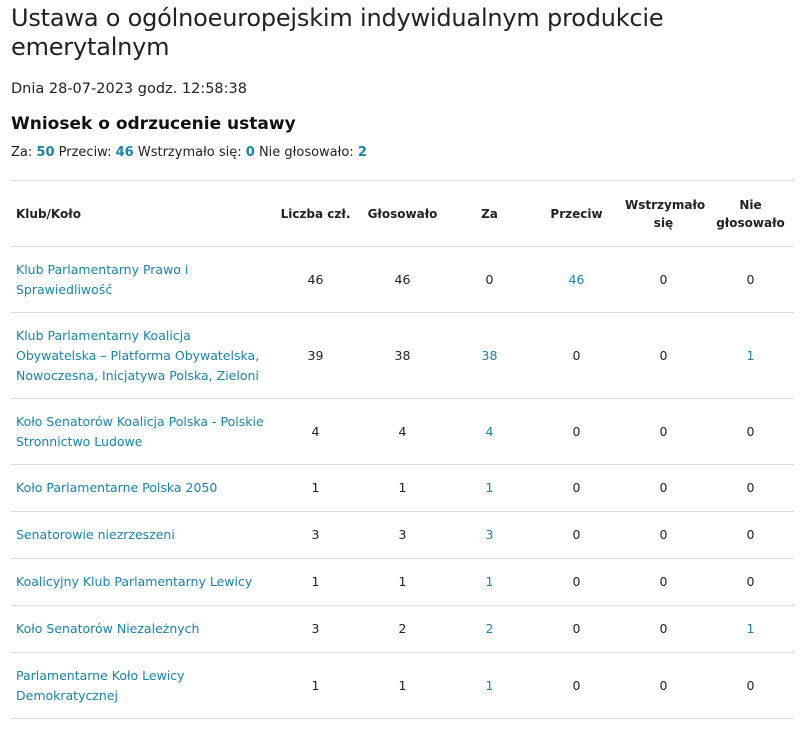 The image size is (806, 744). What do you see at coordinates (402, 628) in the screenshot?
I see `voted-value: 2` at bounding box center [402, 628].